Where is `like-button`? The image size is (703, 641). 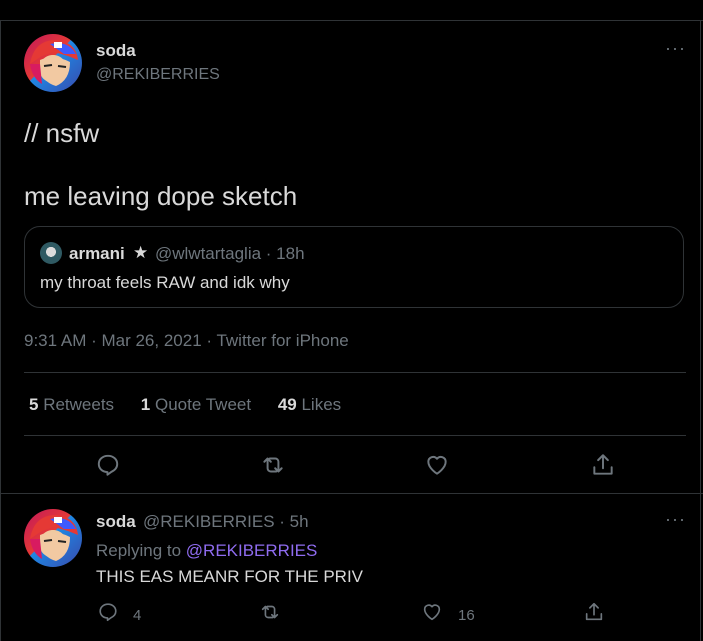 like-button is located at coordinates (437, 465).